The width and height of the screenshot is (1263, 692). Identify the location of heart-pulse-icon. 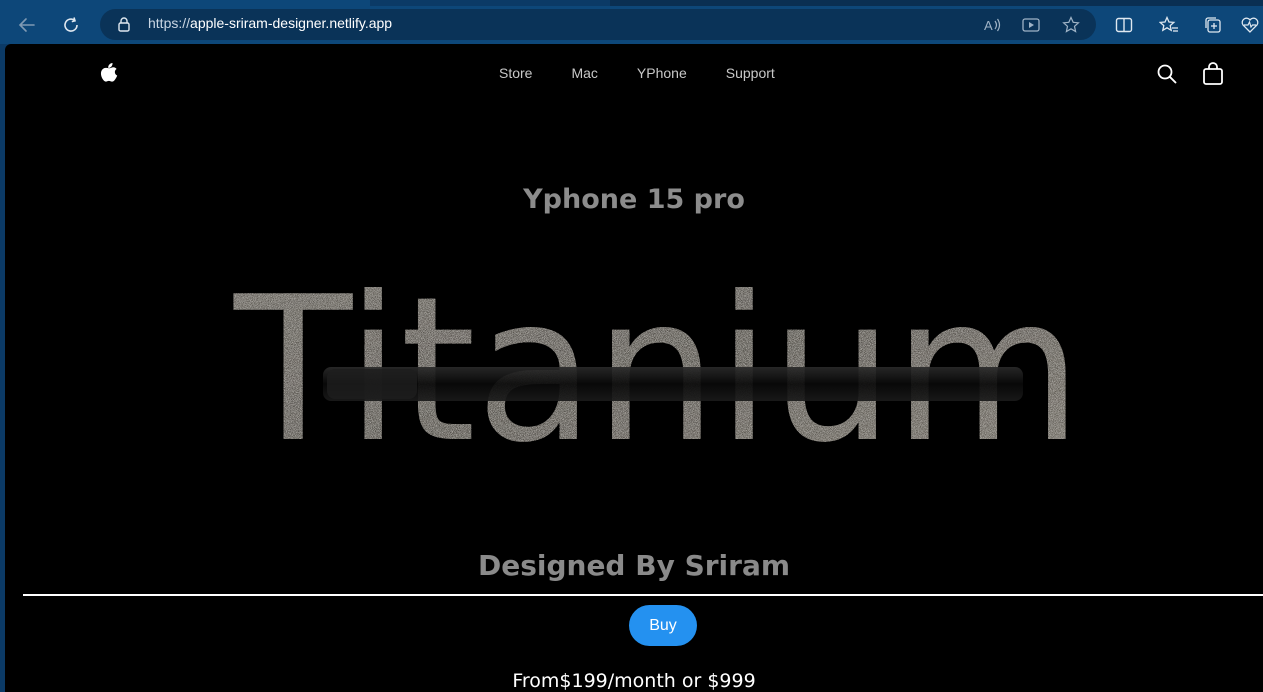
(1251, 25).